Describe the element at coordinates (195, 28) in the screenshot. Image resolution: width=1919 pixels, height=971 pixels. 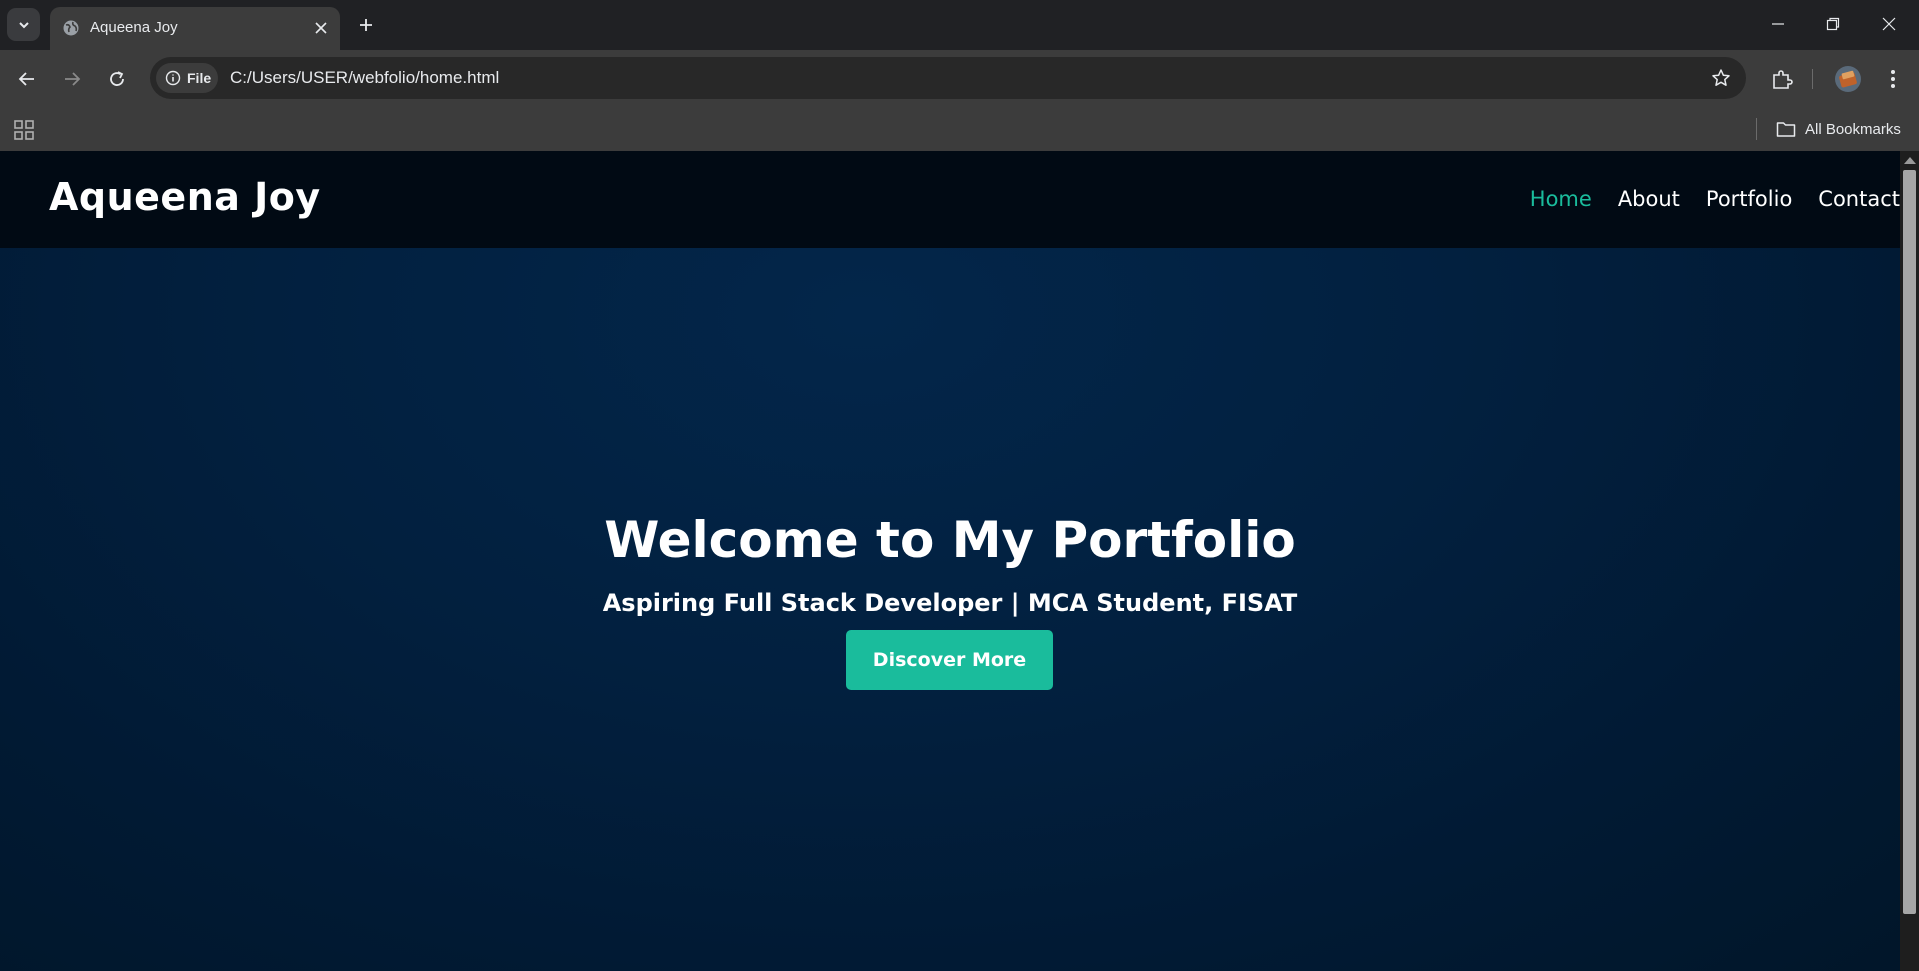
I see `browser-tab: Aqueena Joy` at that location.